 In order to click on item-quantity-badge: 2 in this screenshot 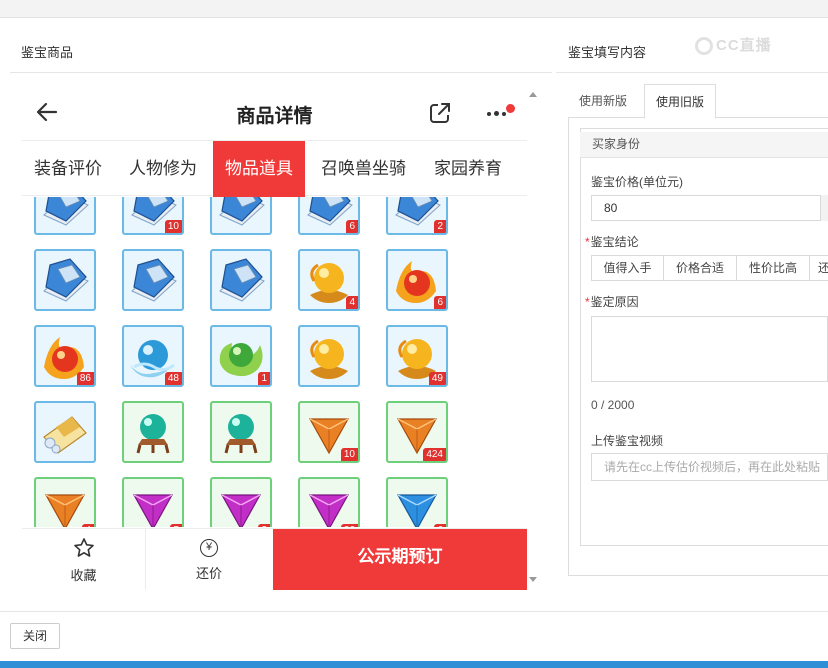, I will do `click(440, 226)`.